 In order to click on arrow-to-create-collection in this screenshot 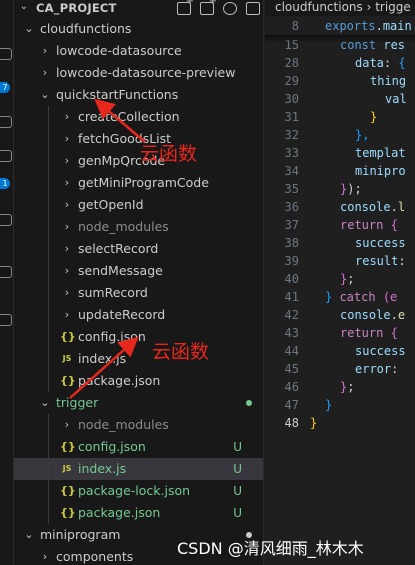, I will do `click(120, 120)`.